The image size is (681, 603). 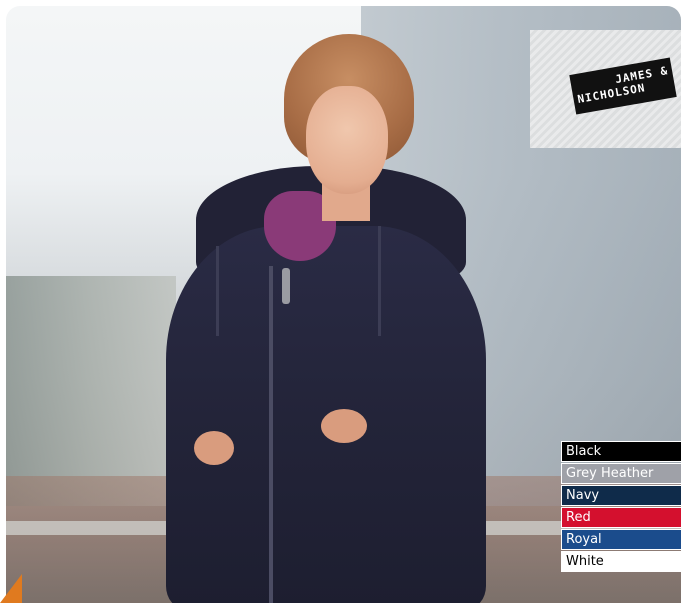 What do you see at coordinates (347, 140) in the screenshot?
I see `model-face` at bounding box center [347, 140].